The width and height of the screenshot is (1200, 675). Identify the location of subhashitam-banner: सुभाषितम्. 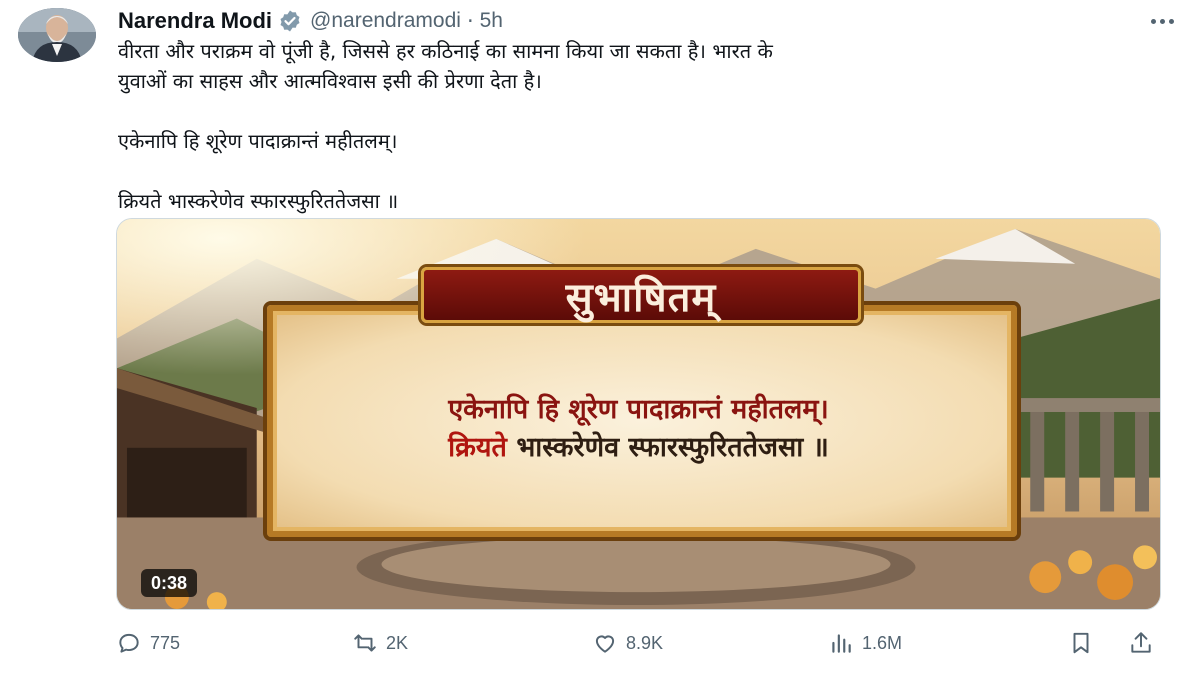
(641, 295).